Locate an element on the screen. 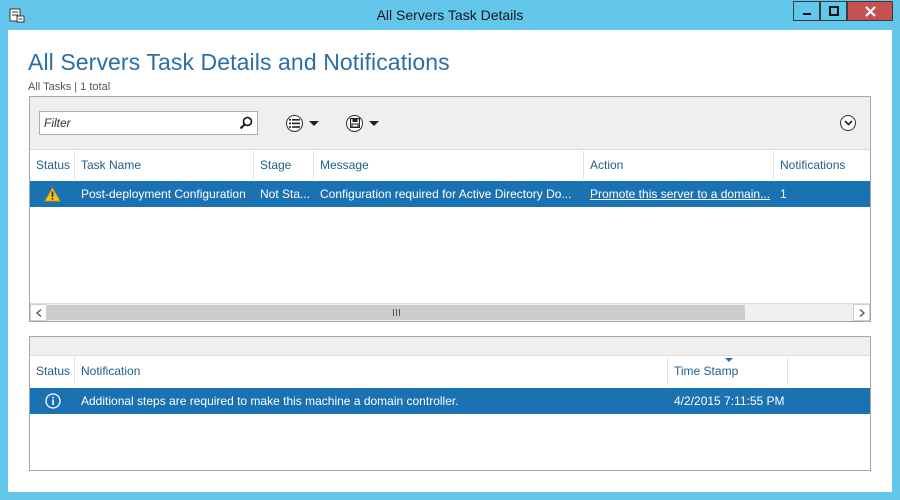 The height and width of the screenshot is (500, 900). warning-icon is located at coordinates (52, 194).